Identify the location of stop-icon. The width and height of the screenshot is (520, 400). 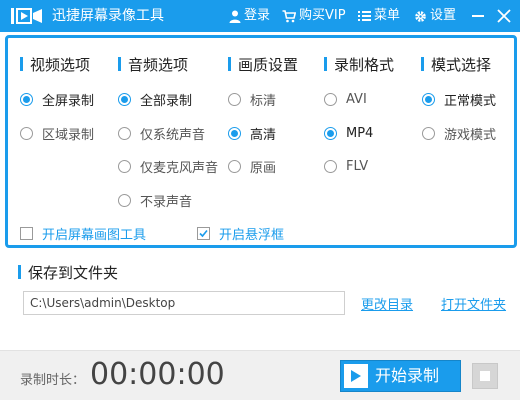
(485, 376).